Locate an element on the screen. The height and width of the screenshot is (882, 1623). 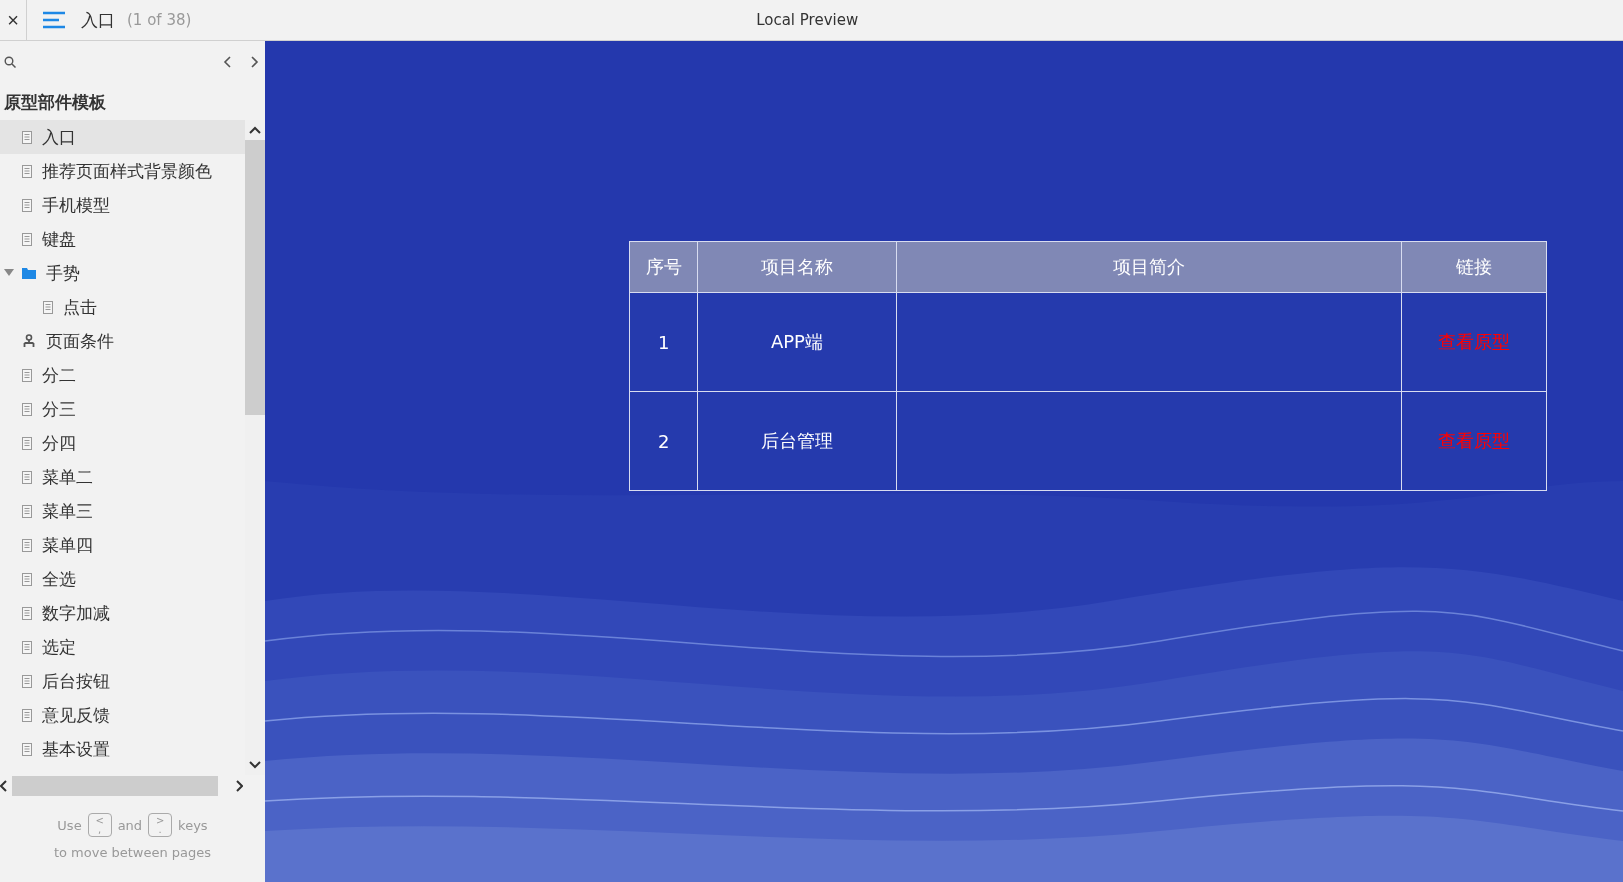
tree-item: 意见反馈 is located at coordinates (122, 715).